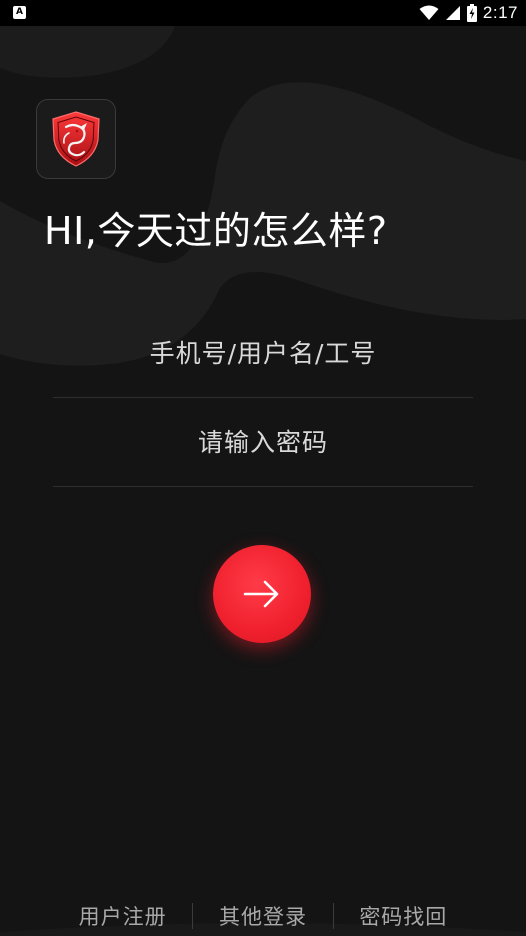 The width and height of the screenshot is (526, 936). I want to click on wifi-icon, so click(429, 12).